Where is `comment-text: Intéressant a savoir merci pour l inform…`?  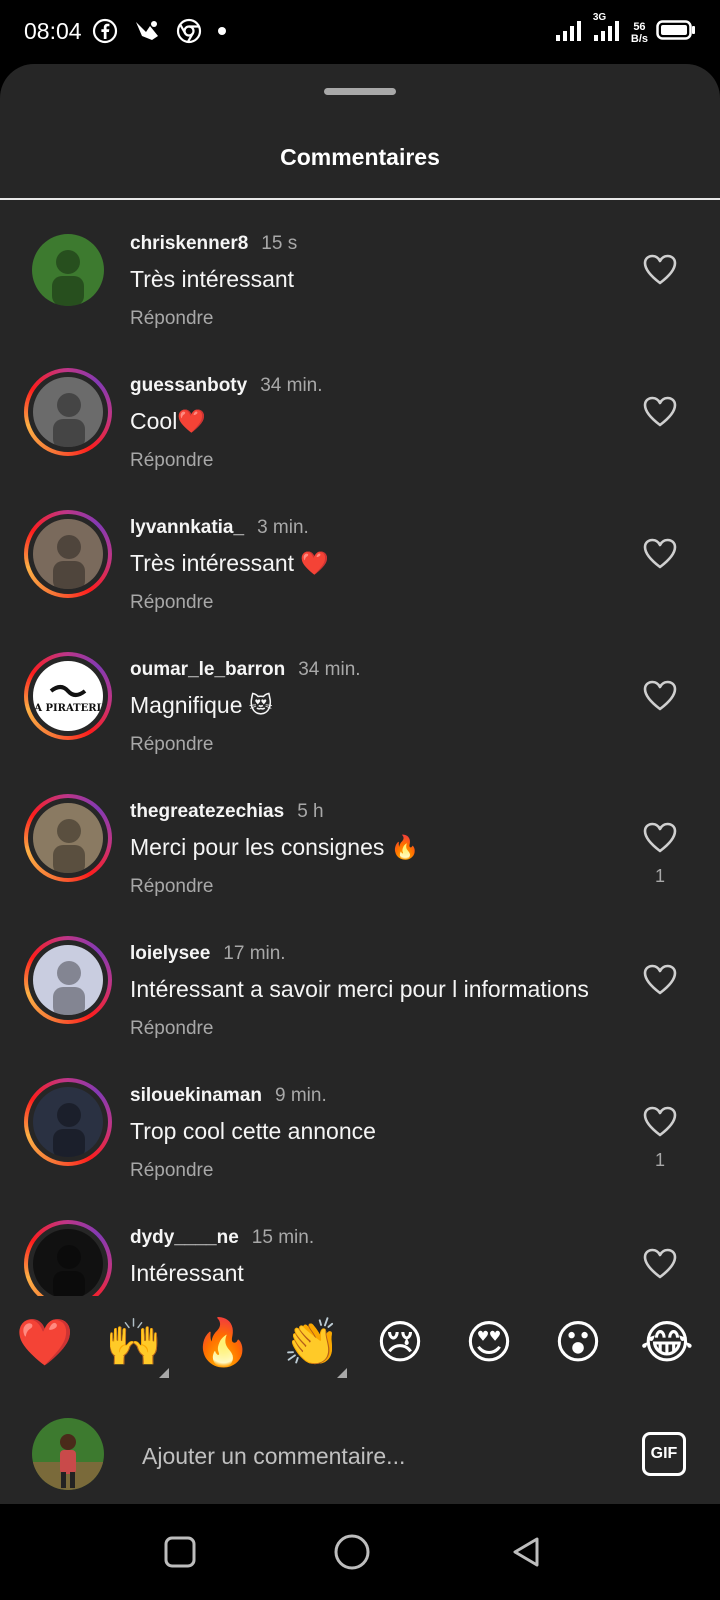
comment-text: Intéressant a savoir merci pour l inform… is located at coordinates (359, 989).